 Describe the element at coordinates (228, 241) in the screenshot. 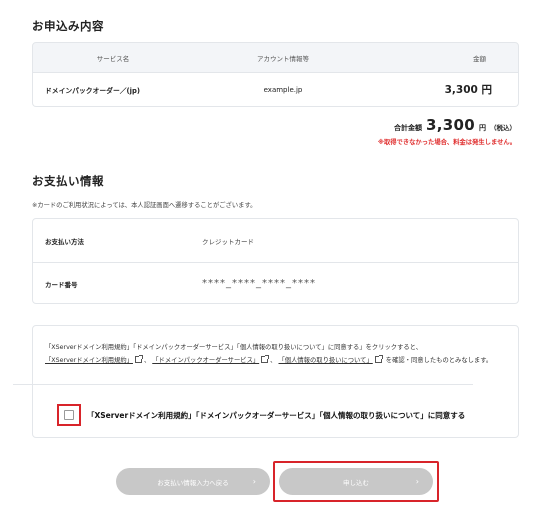

I see `payment-method-value: クレジットカード` at that location.